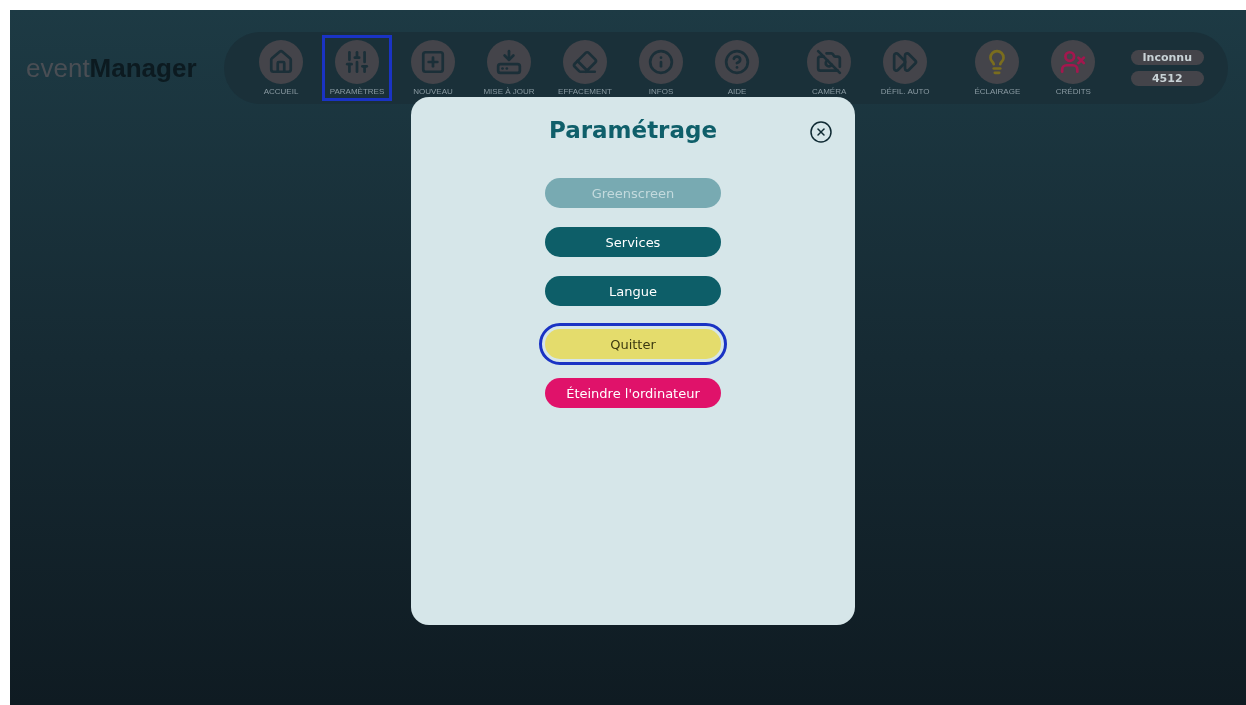  I want to click on toolbar-button: CAMÉRA, so click(829, 68).